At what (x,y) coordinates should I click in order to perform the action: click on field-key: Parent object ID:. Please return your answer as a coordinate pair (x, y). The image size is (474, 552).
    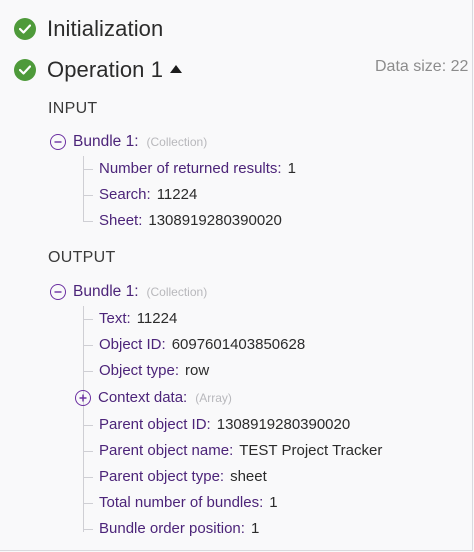
    Looking at the image, I should click on (155, 424).